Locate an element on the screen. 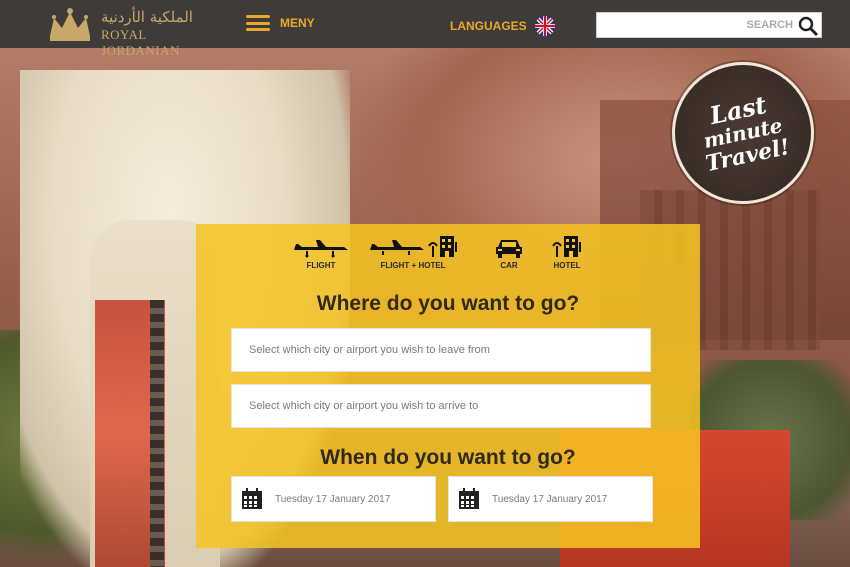 This screenshot has width=850, height=567. tab-flight-hotel-label: FLIGHT + HOTEL is located at coordinates (413, 265).